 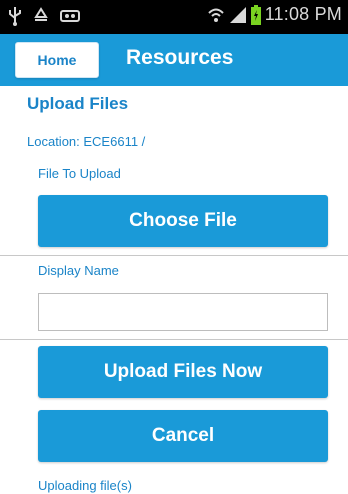 What do you see at coordinates (238, 15) in the screenshot?
I see `signal-icon` at bounding box center [238, 15].